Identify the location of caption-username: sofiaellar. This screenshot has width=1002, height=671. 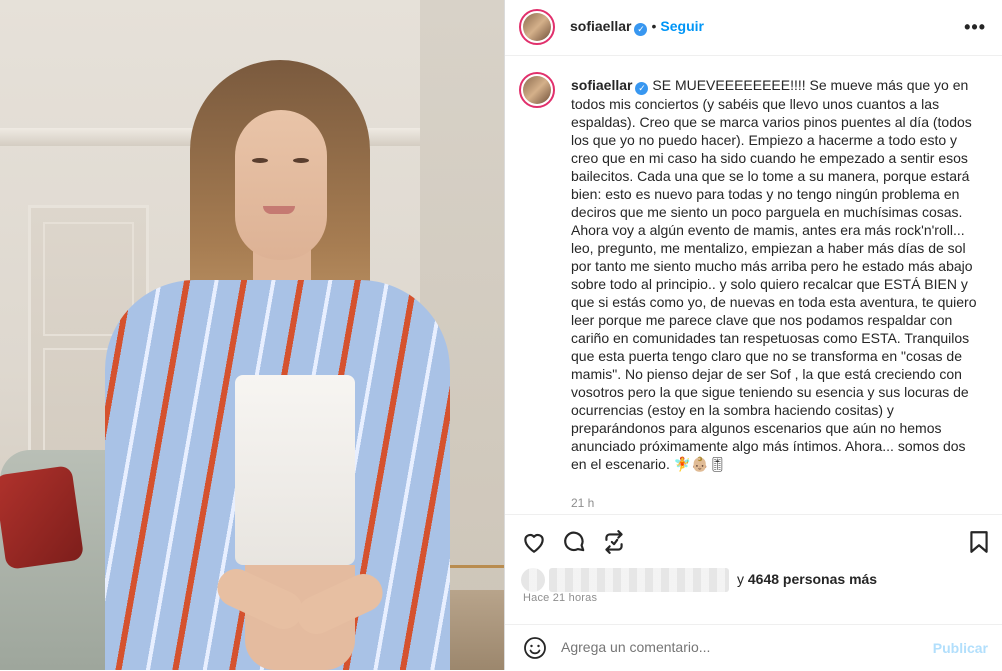
(601, 85).